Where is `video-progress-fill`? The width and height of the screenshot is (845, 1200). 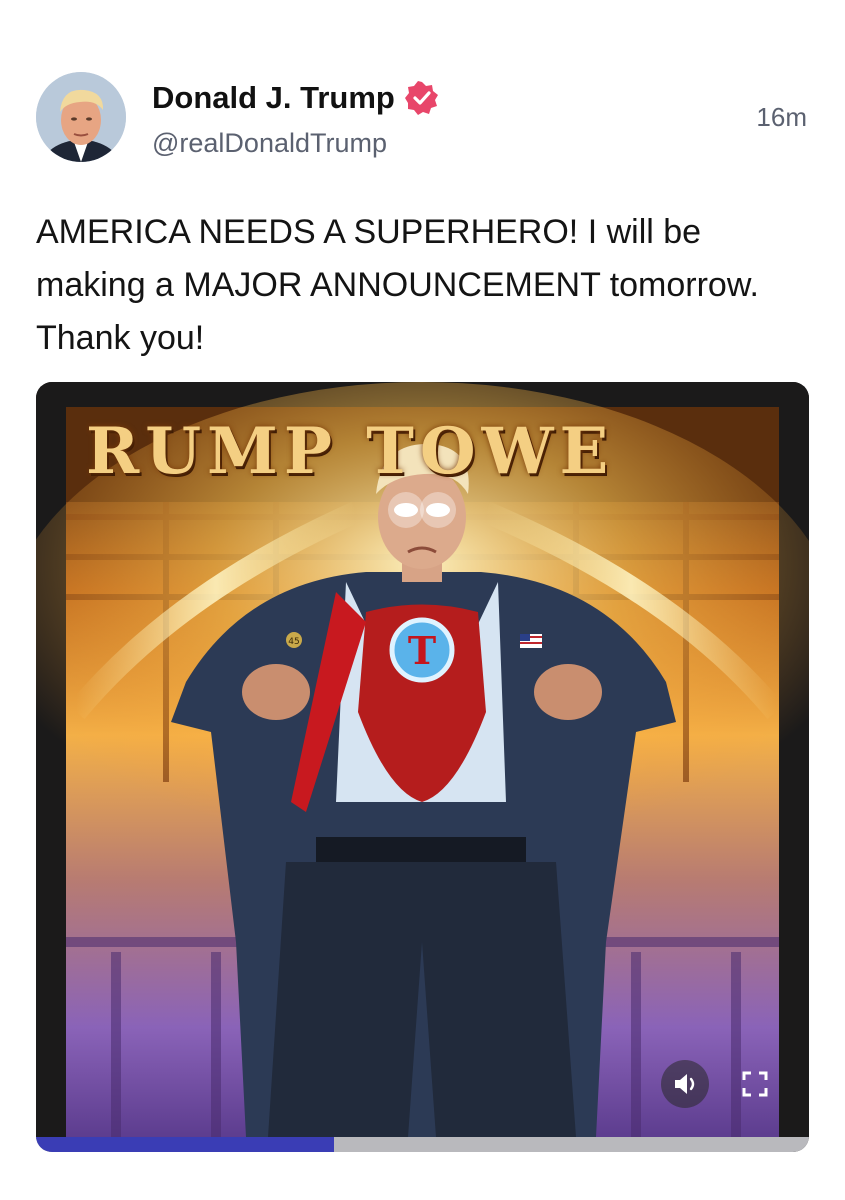
video-progress-fill is located at coordinates (185, 1144).